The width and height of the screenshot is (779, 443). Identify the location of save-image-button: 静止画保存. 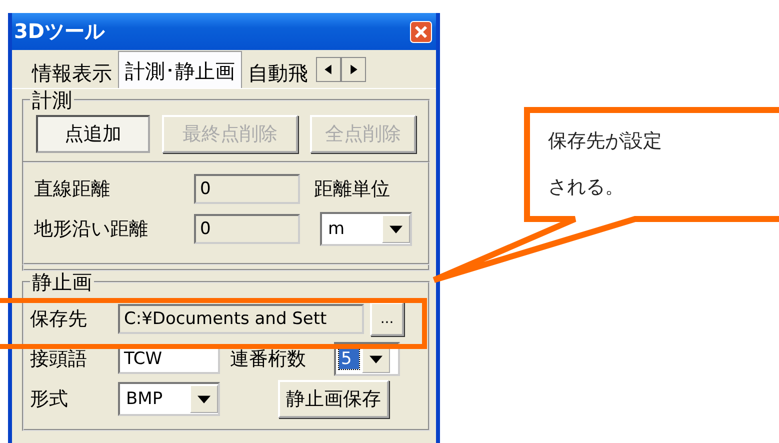
(333, 399).